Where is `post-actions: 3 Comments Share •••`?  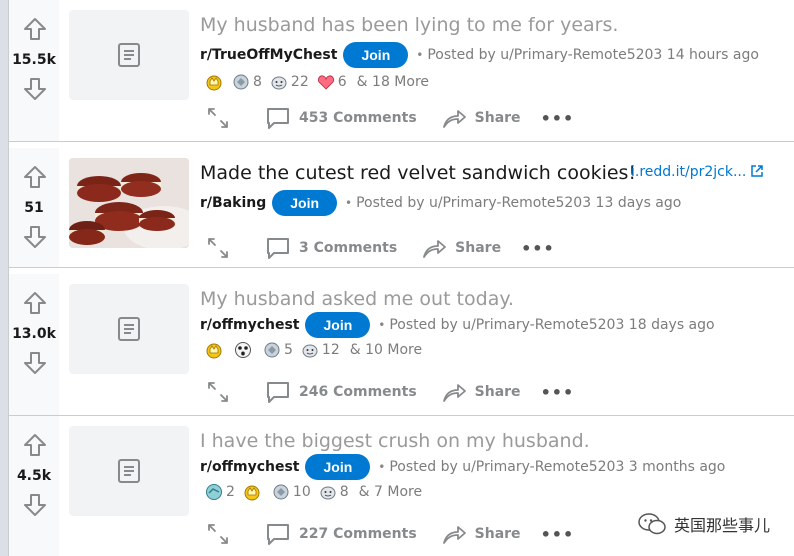
post-actions: 3 Comments Share ••• is located at coordinates (380, 248).